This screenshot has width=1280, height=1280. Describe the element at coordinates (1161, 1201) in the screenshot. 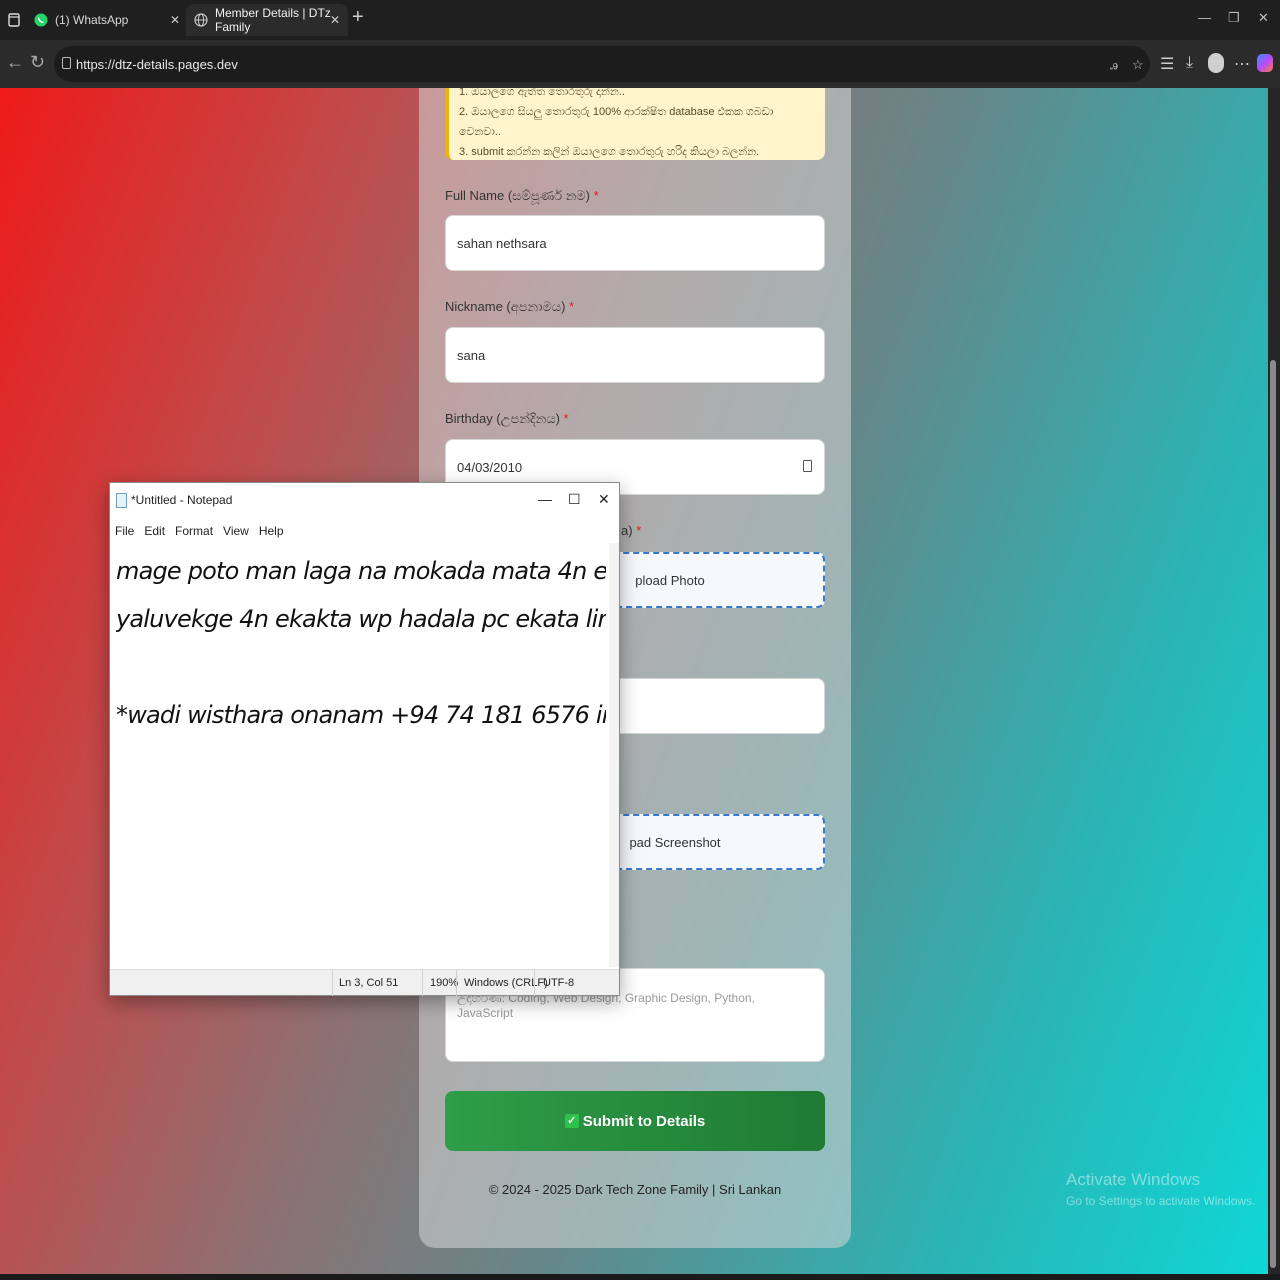

I see `watermark-subtitle: Go to Settings to activate Windows.` at that location.